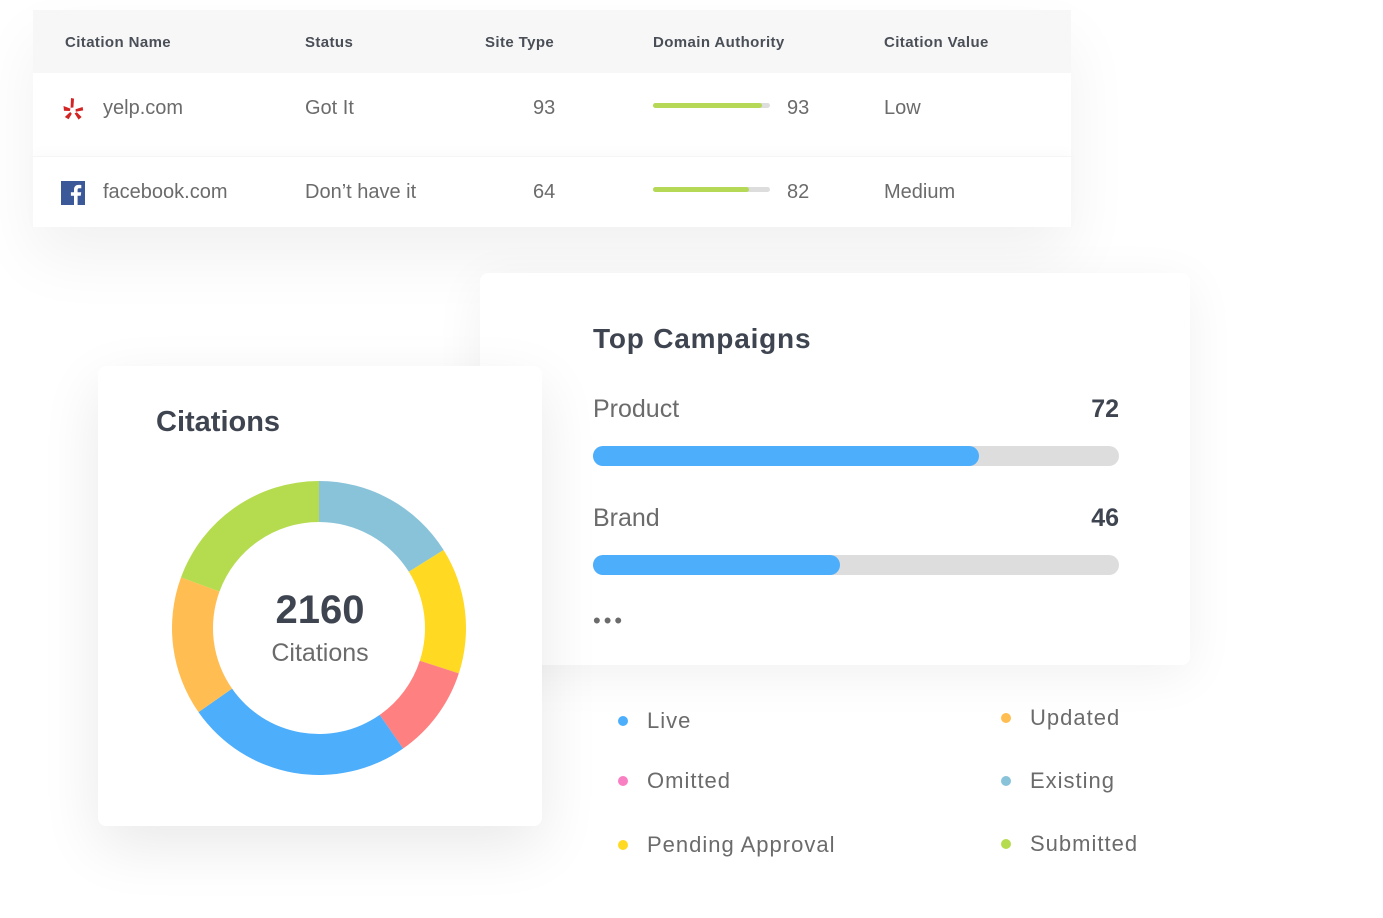 The width and height of the screenshot is (1383, 918). Describe the element at coordinates (902, 108) in the screenshot. I see `citation-value: Low` at that location.